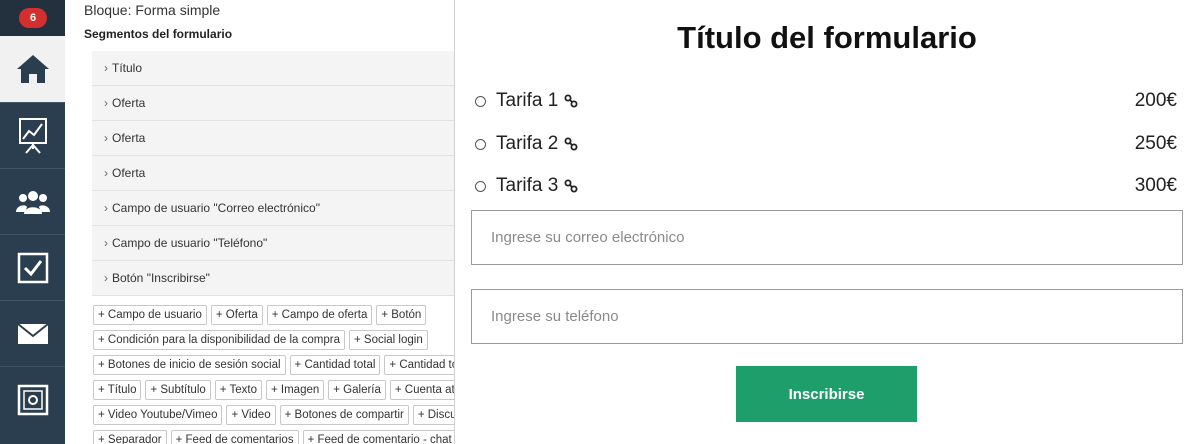  I want to click on add-share-buttons-button: + Botones de compartir, so click(344, 415).